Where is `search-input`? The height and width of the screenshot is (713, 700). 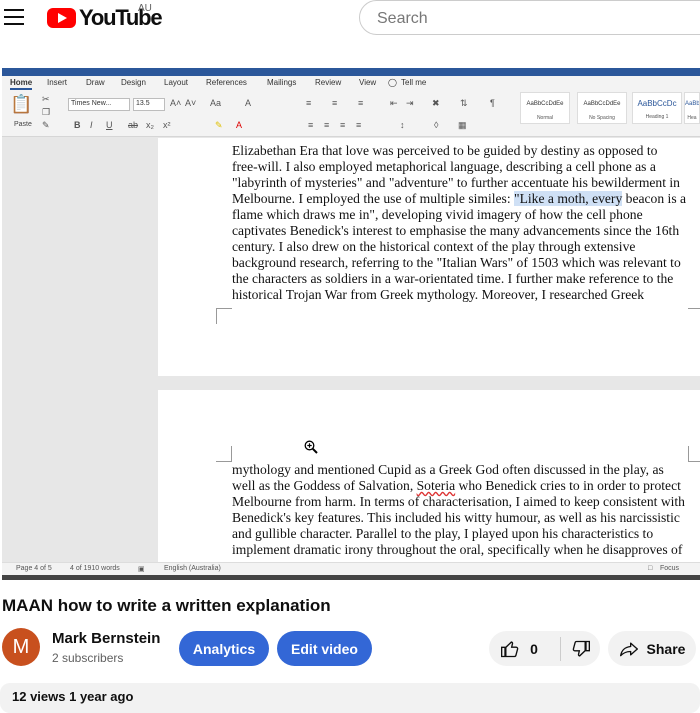 search-input is located at coordinates (527, 19).